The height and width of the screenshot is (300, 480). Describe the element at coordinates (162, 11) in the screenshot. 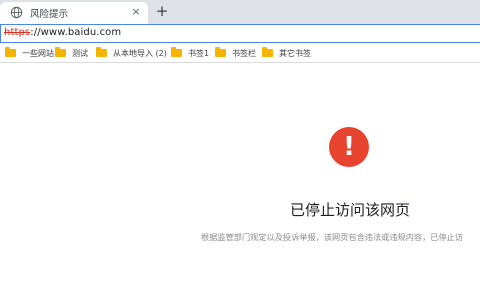

I see `new-tab-button: +` at that location.